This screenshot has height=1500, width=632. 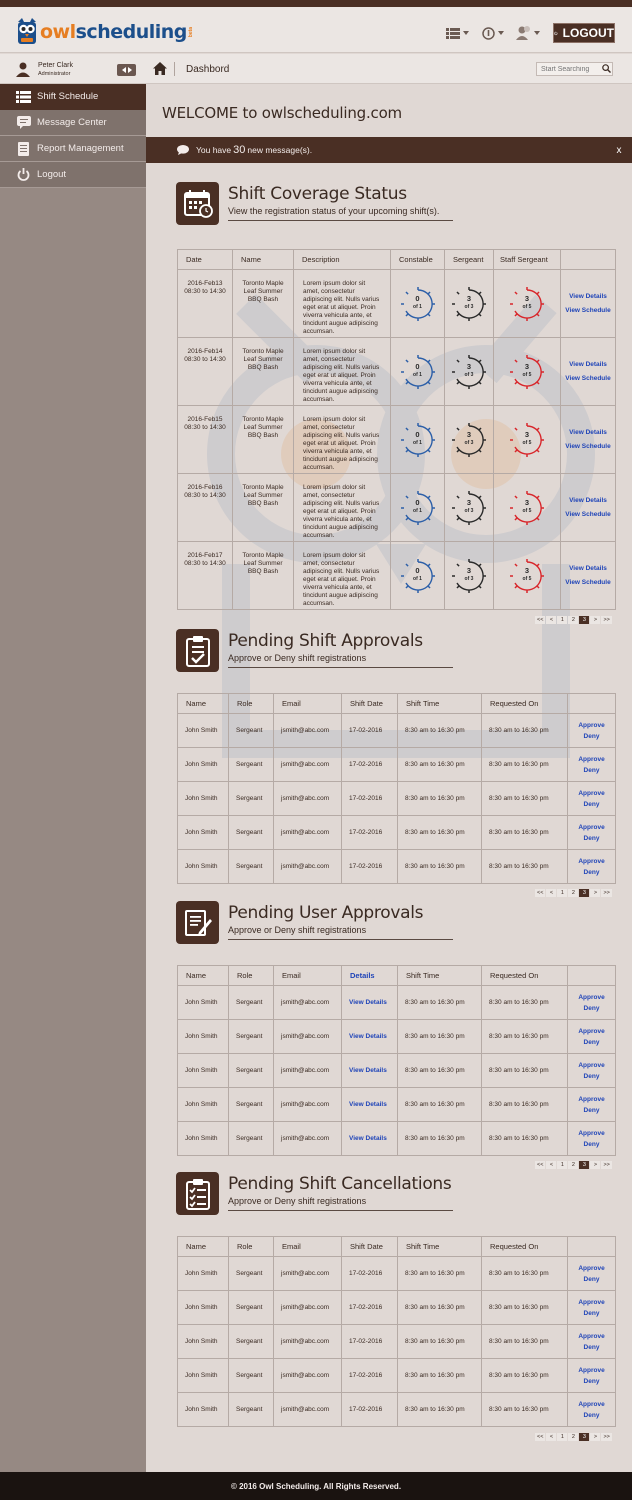 What do you see at coordinates (493, 33) in the screenshot?
I see `info-menu-dropdown` at bounding box center [493, 33].